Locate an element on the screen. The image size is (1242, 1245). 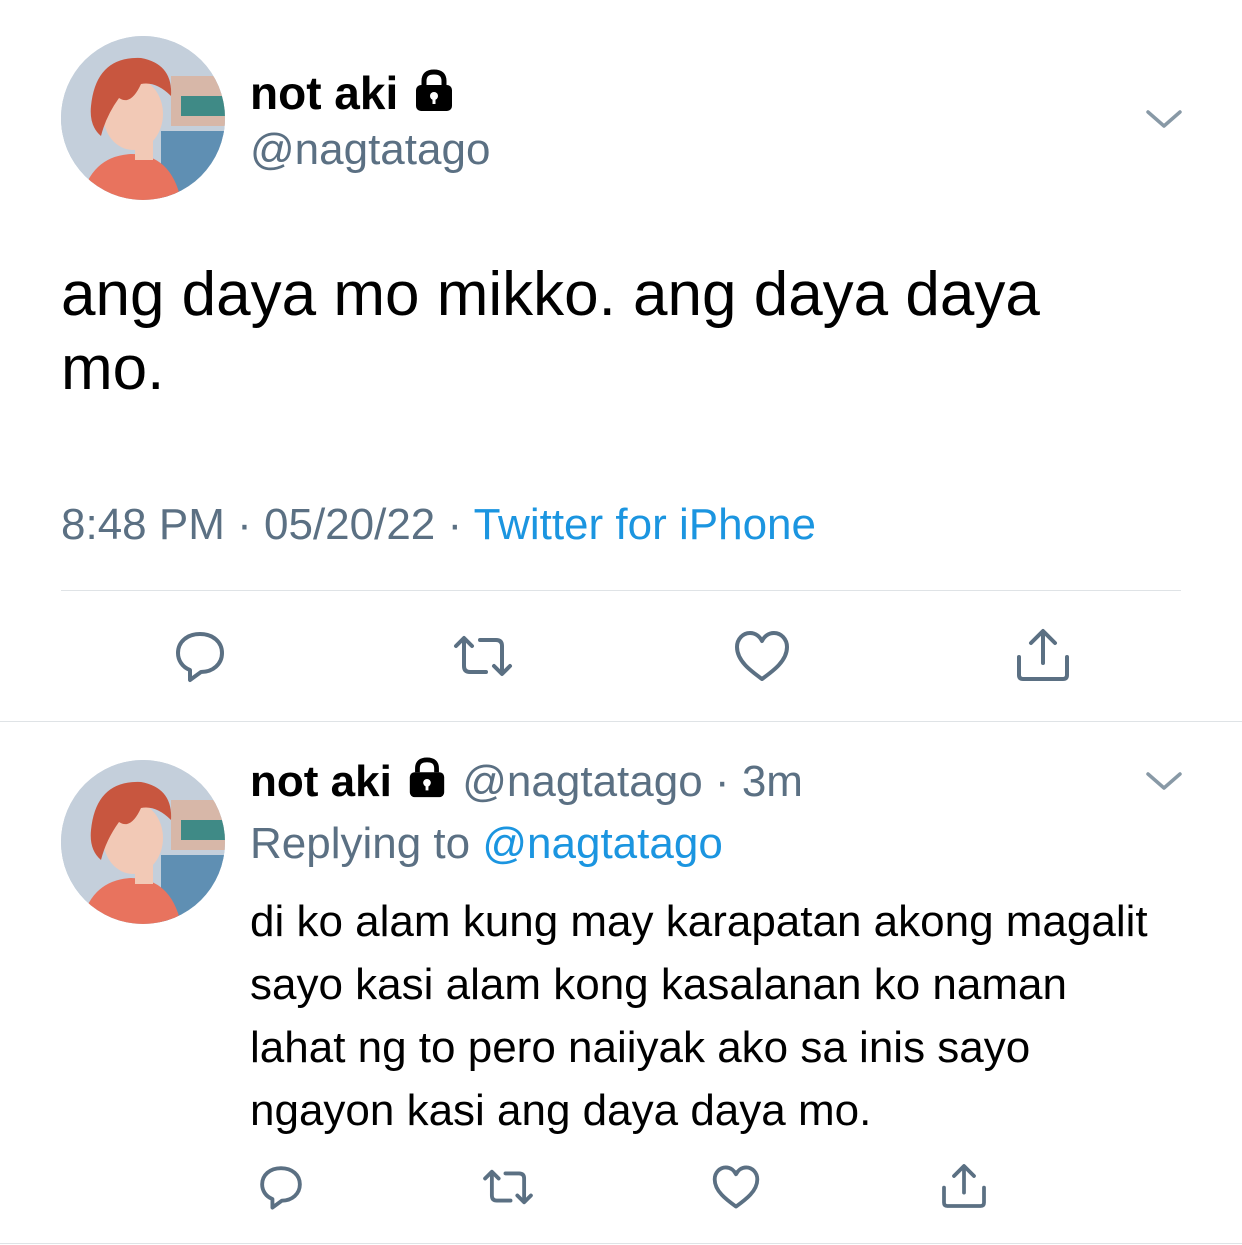
mention-link: @nagtatago is located at coordinates (602, 843).